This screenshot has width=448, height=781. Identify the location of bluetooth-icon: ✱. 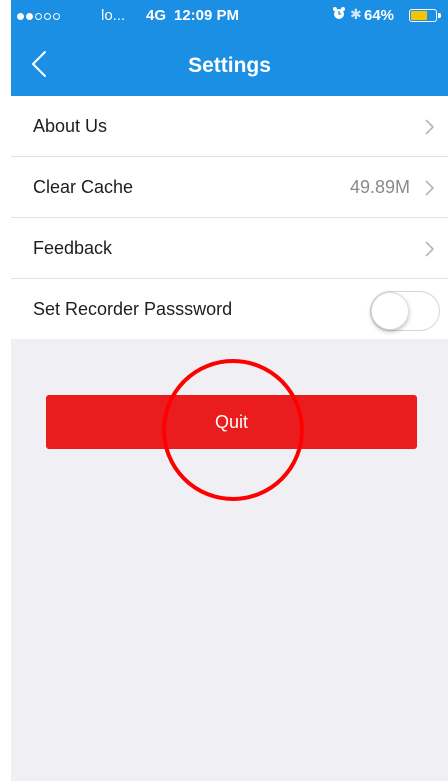
(356, 14).